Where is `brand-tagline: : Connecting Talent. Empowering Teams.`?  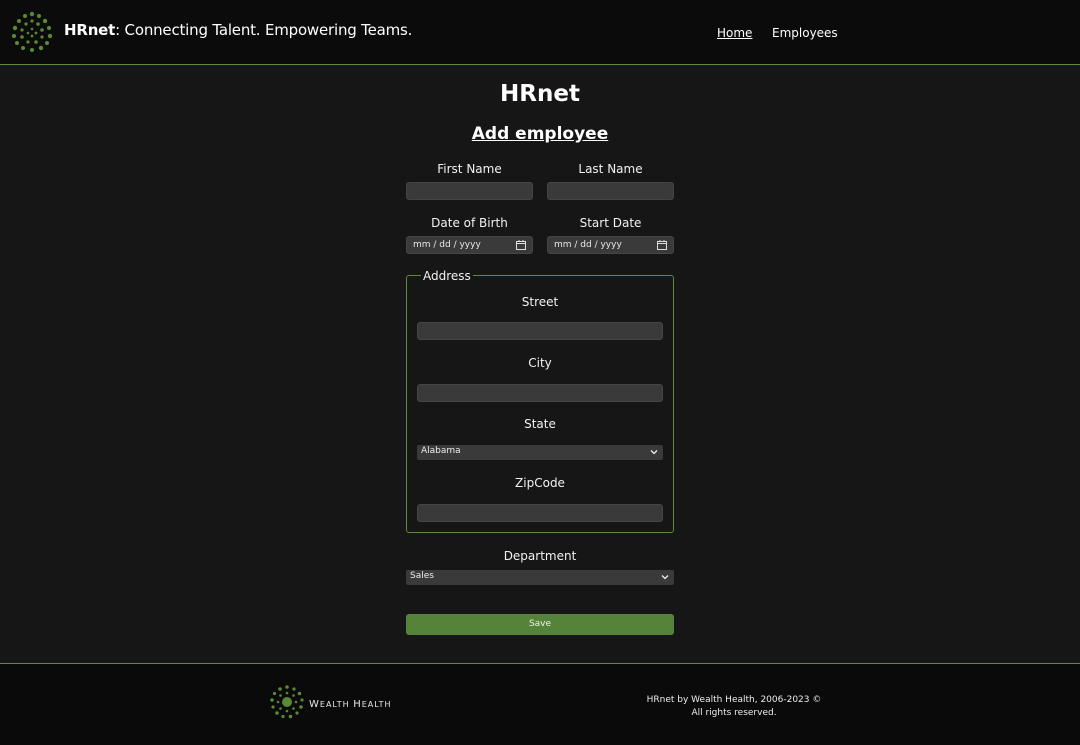 brand-tagline: : Connecting Talent. Empowering Teams. is located at coordinates (264, 30).